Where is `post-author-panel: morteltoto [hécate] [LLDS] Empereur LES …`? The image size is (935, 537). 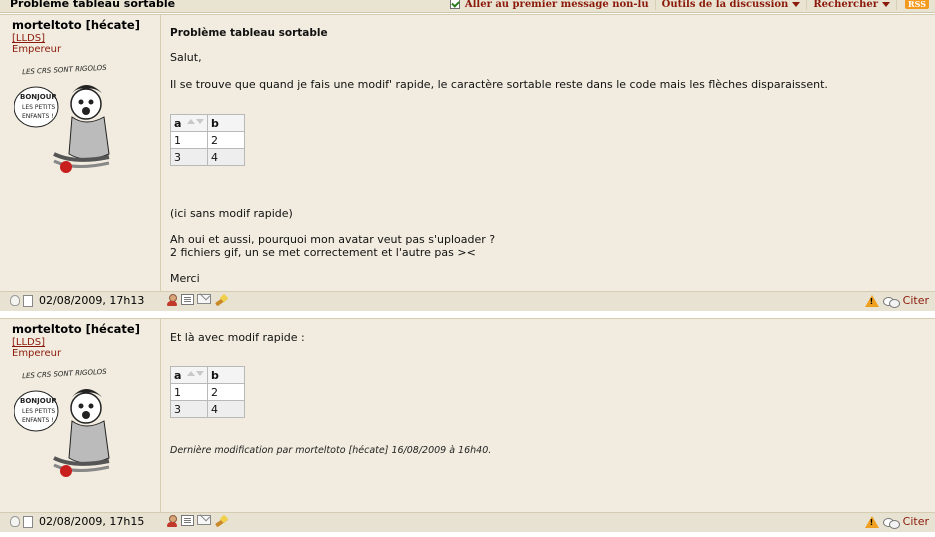 post-author-panel: morteltoto [hécate] [LLDS] Empereur LES … is located at coordinates (80, 415).